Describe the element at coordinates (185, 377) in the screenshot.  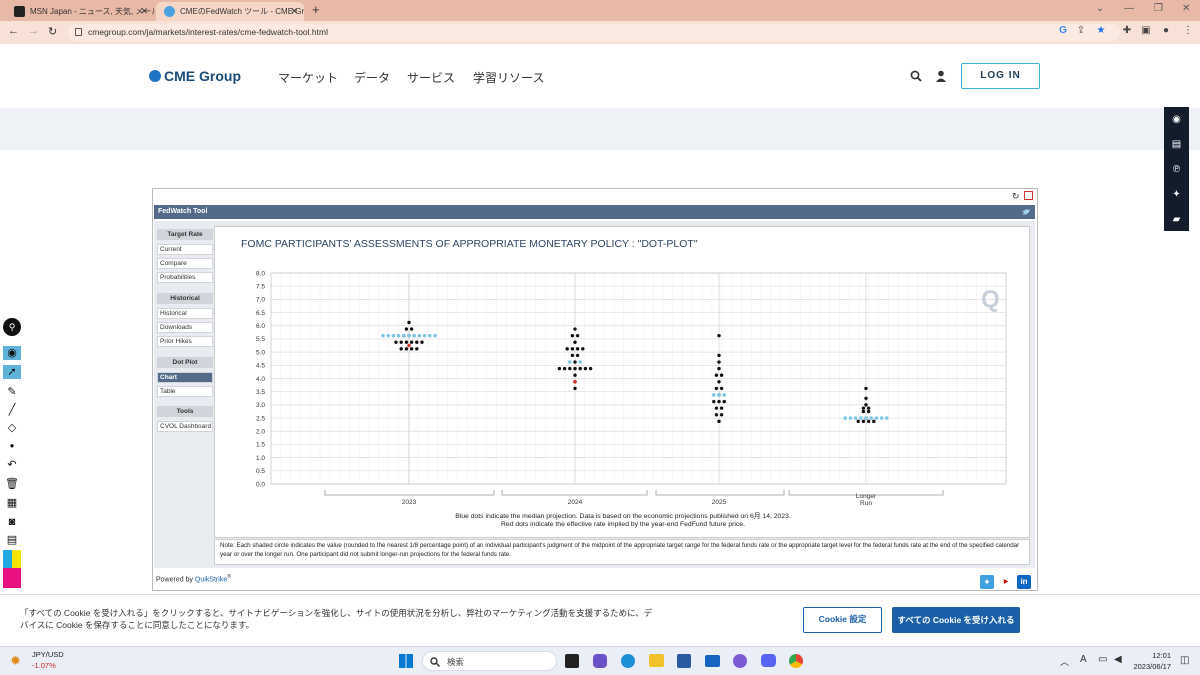
I see `sidebar-item-chart: Chart` at that location.